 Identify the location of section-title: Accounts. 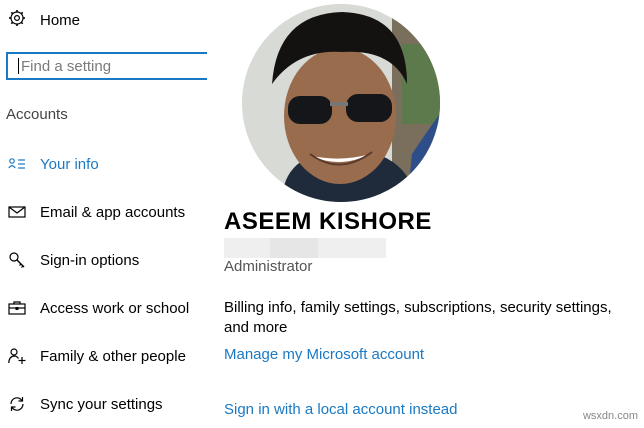
(37, 114).